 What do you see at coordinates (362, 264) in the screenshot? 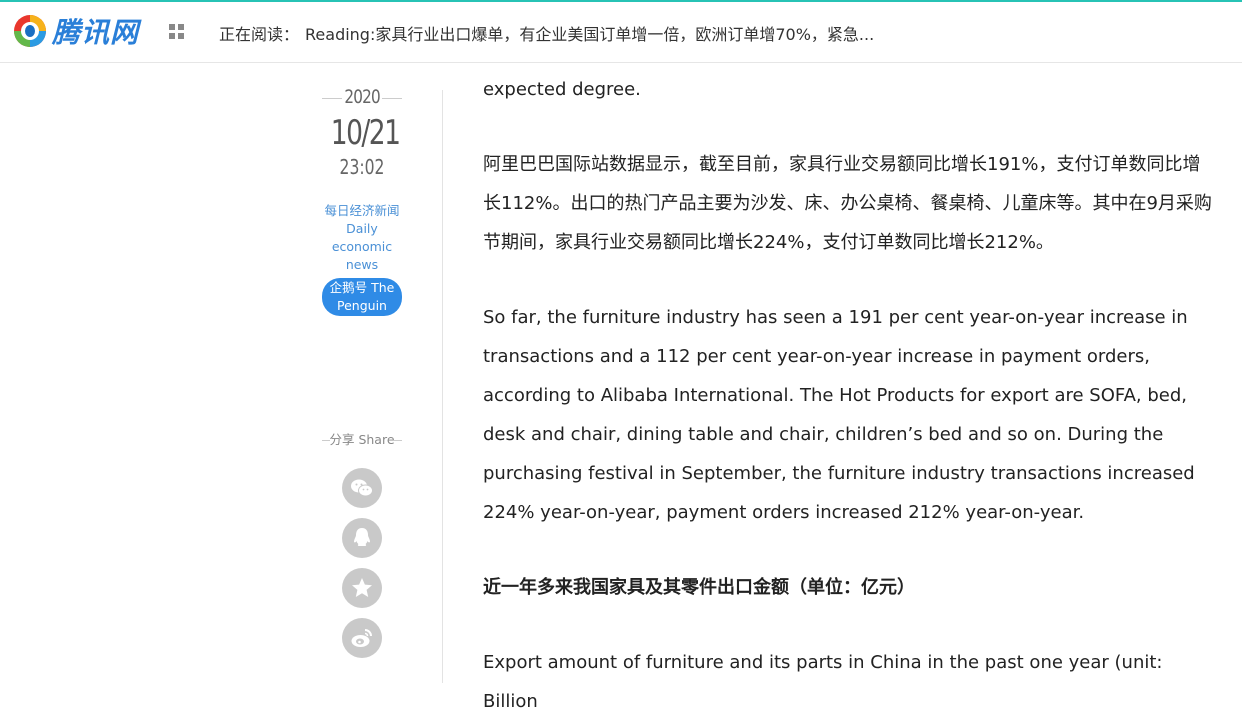
I see `source-name-en-3: news` at bounding box center [362, 264].